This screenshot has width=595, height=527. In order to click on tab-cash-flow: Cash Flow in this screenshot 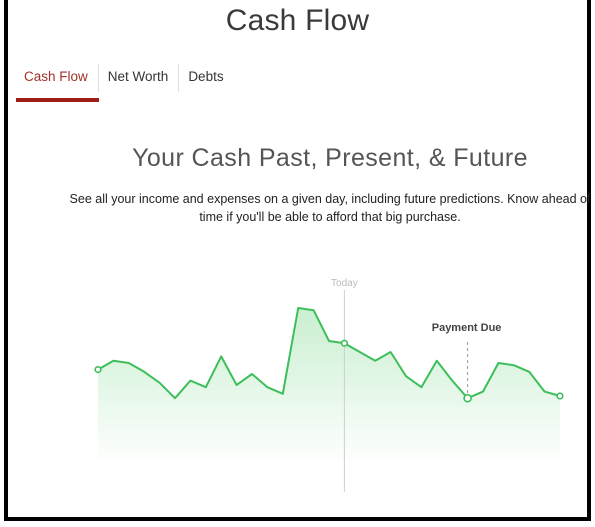, I will do `click(56, 81)`.